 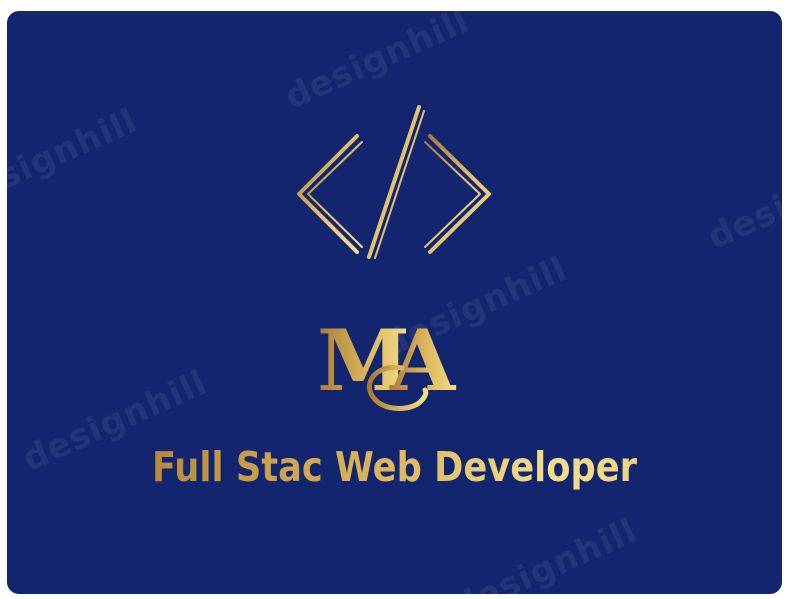 I want to click on tagline: Full Stac Web Developer, so click(x=394, y=467).